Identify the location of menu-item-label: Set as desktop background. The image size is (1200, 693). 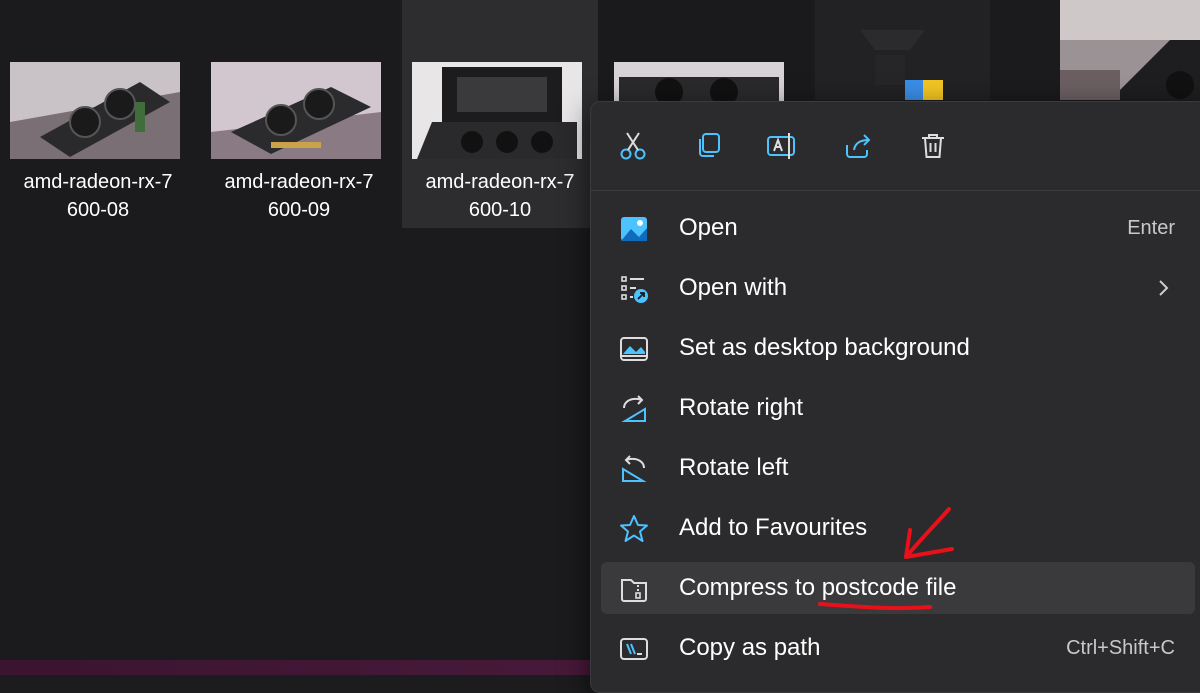
(824, 347).